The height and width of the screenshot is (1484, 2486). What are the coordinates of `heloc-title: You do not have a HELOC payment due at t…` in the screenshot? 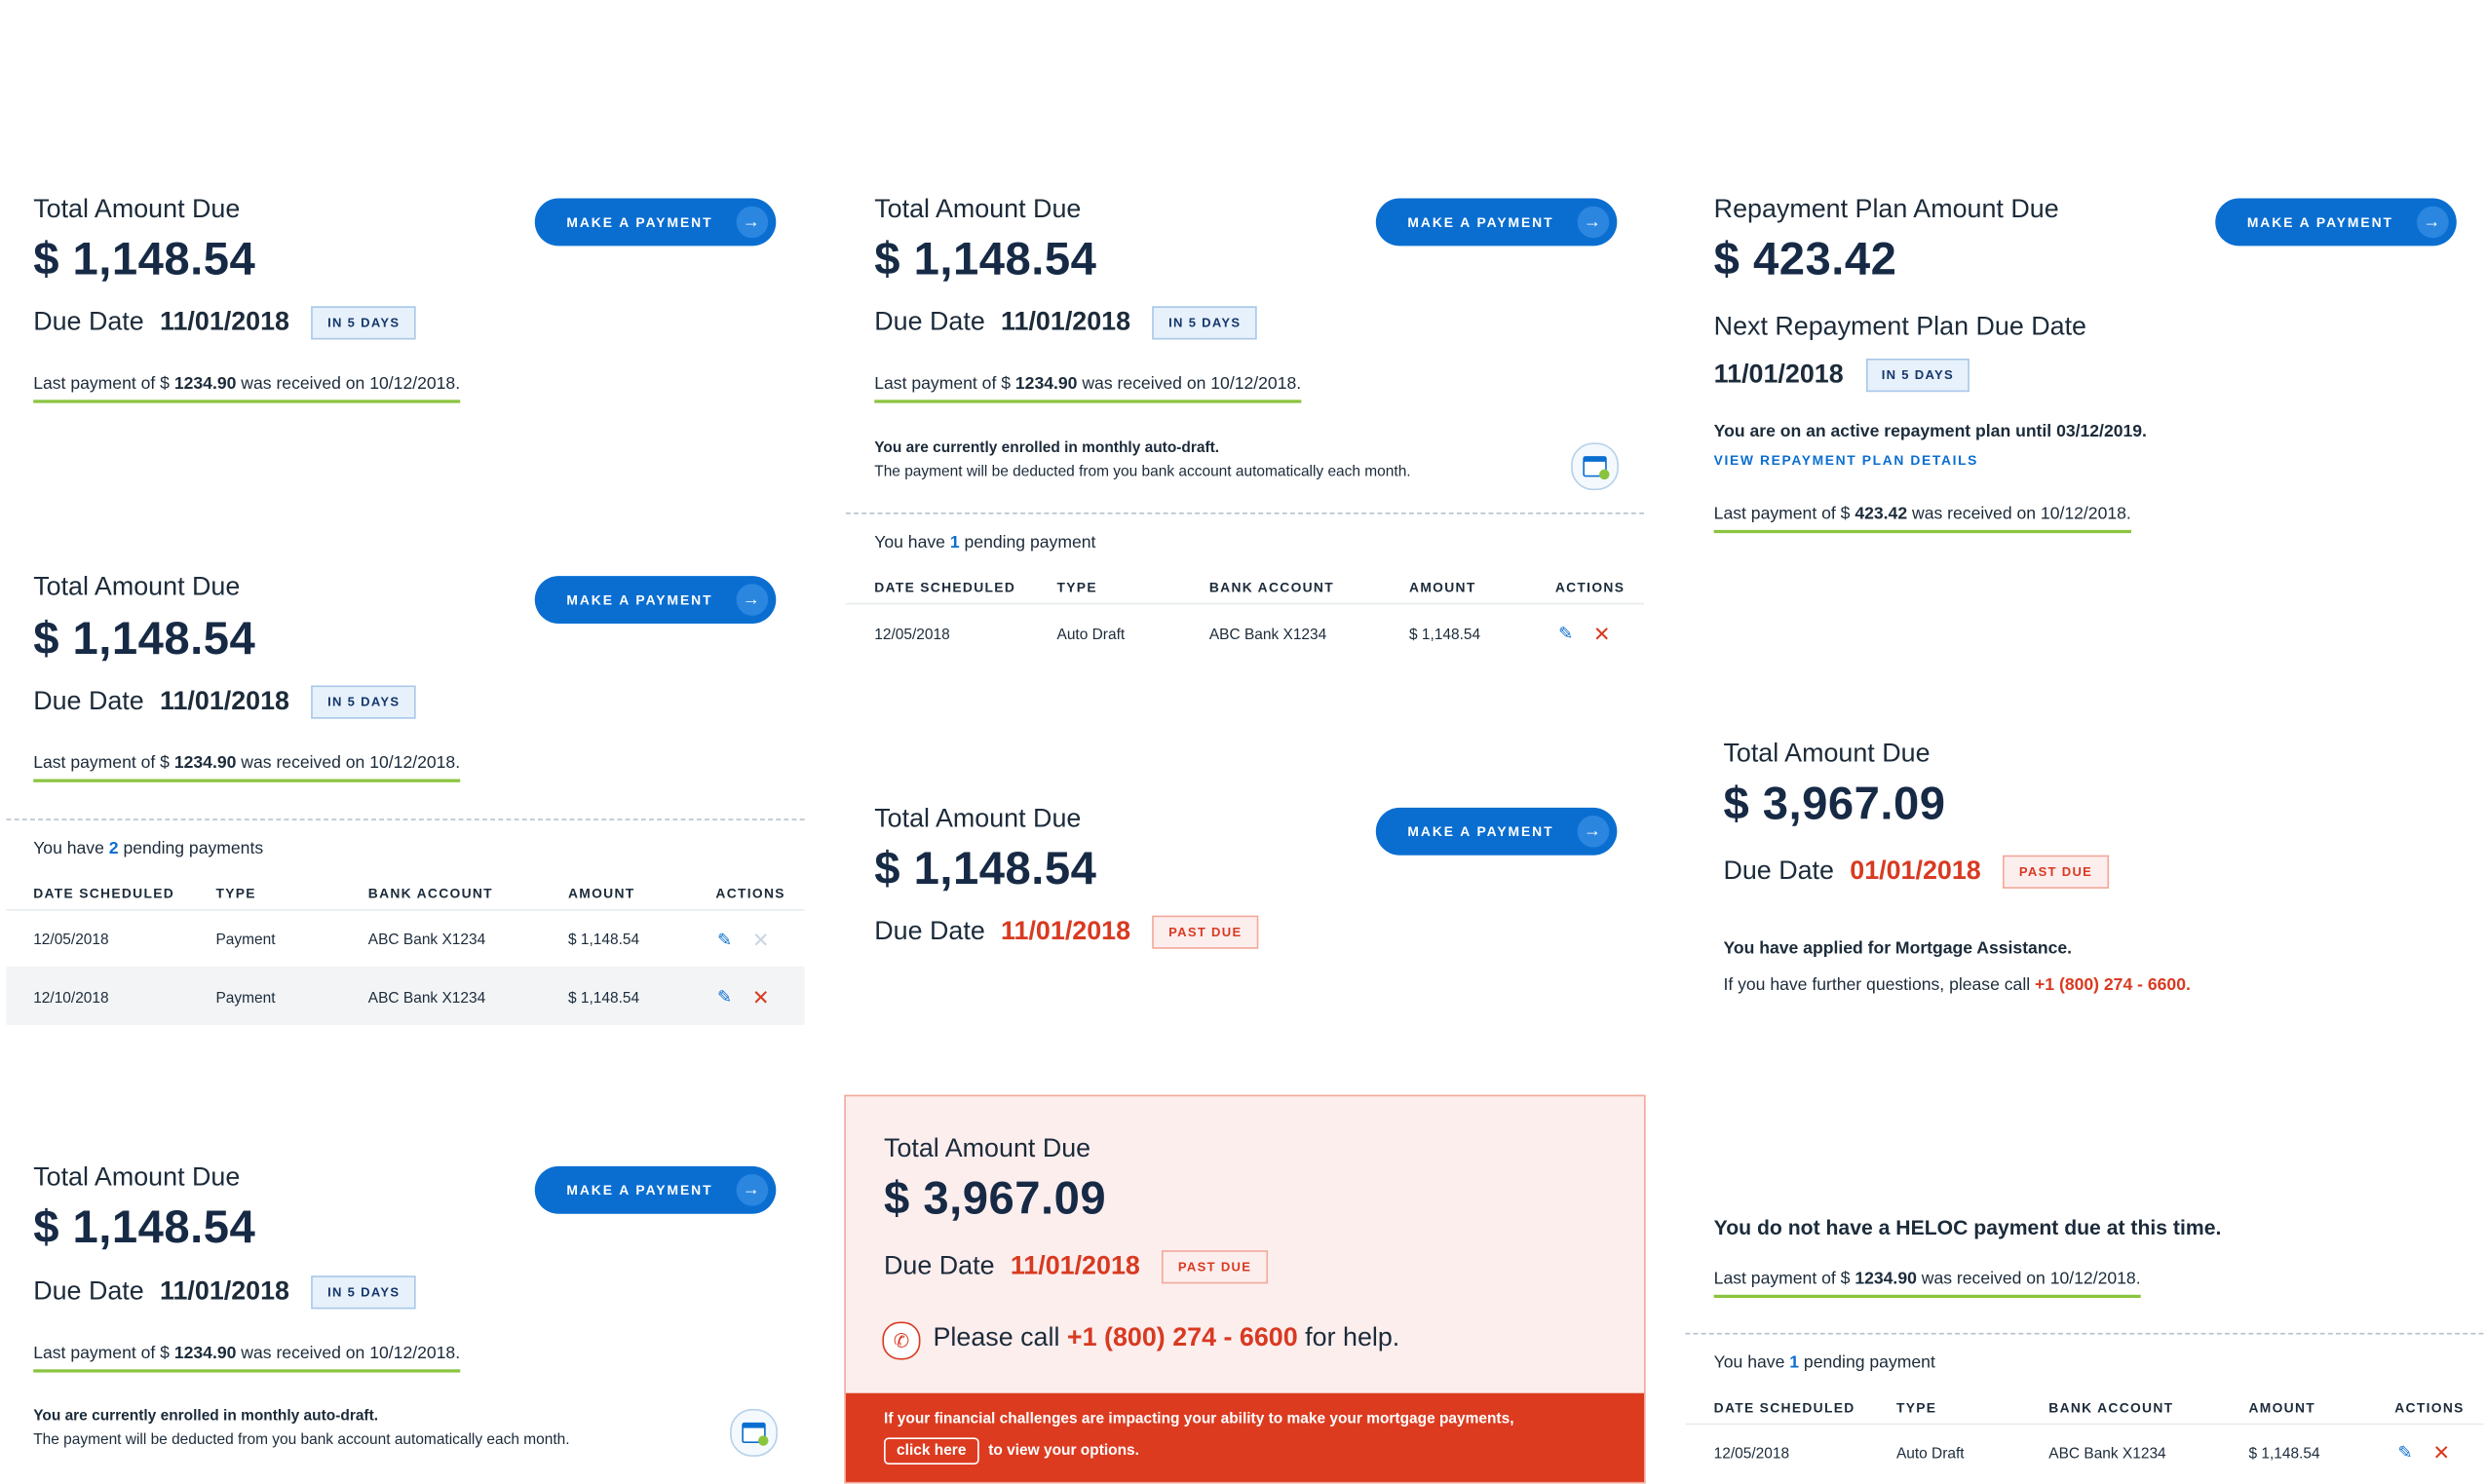 It's located at (1967, 1227).